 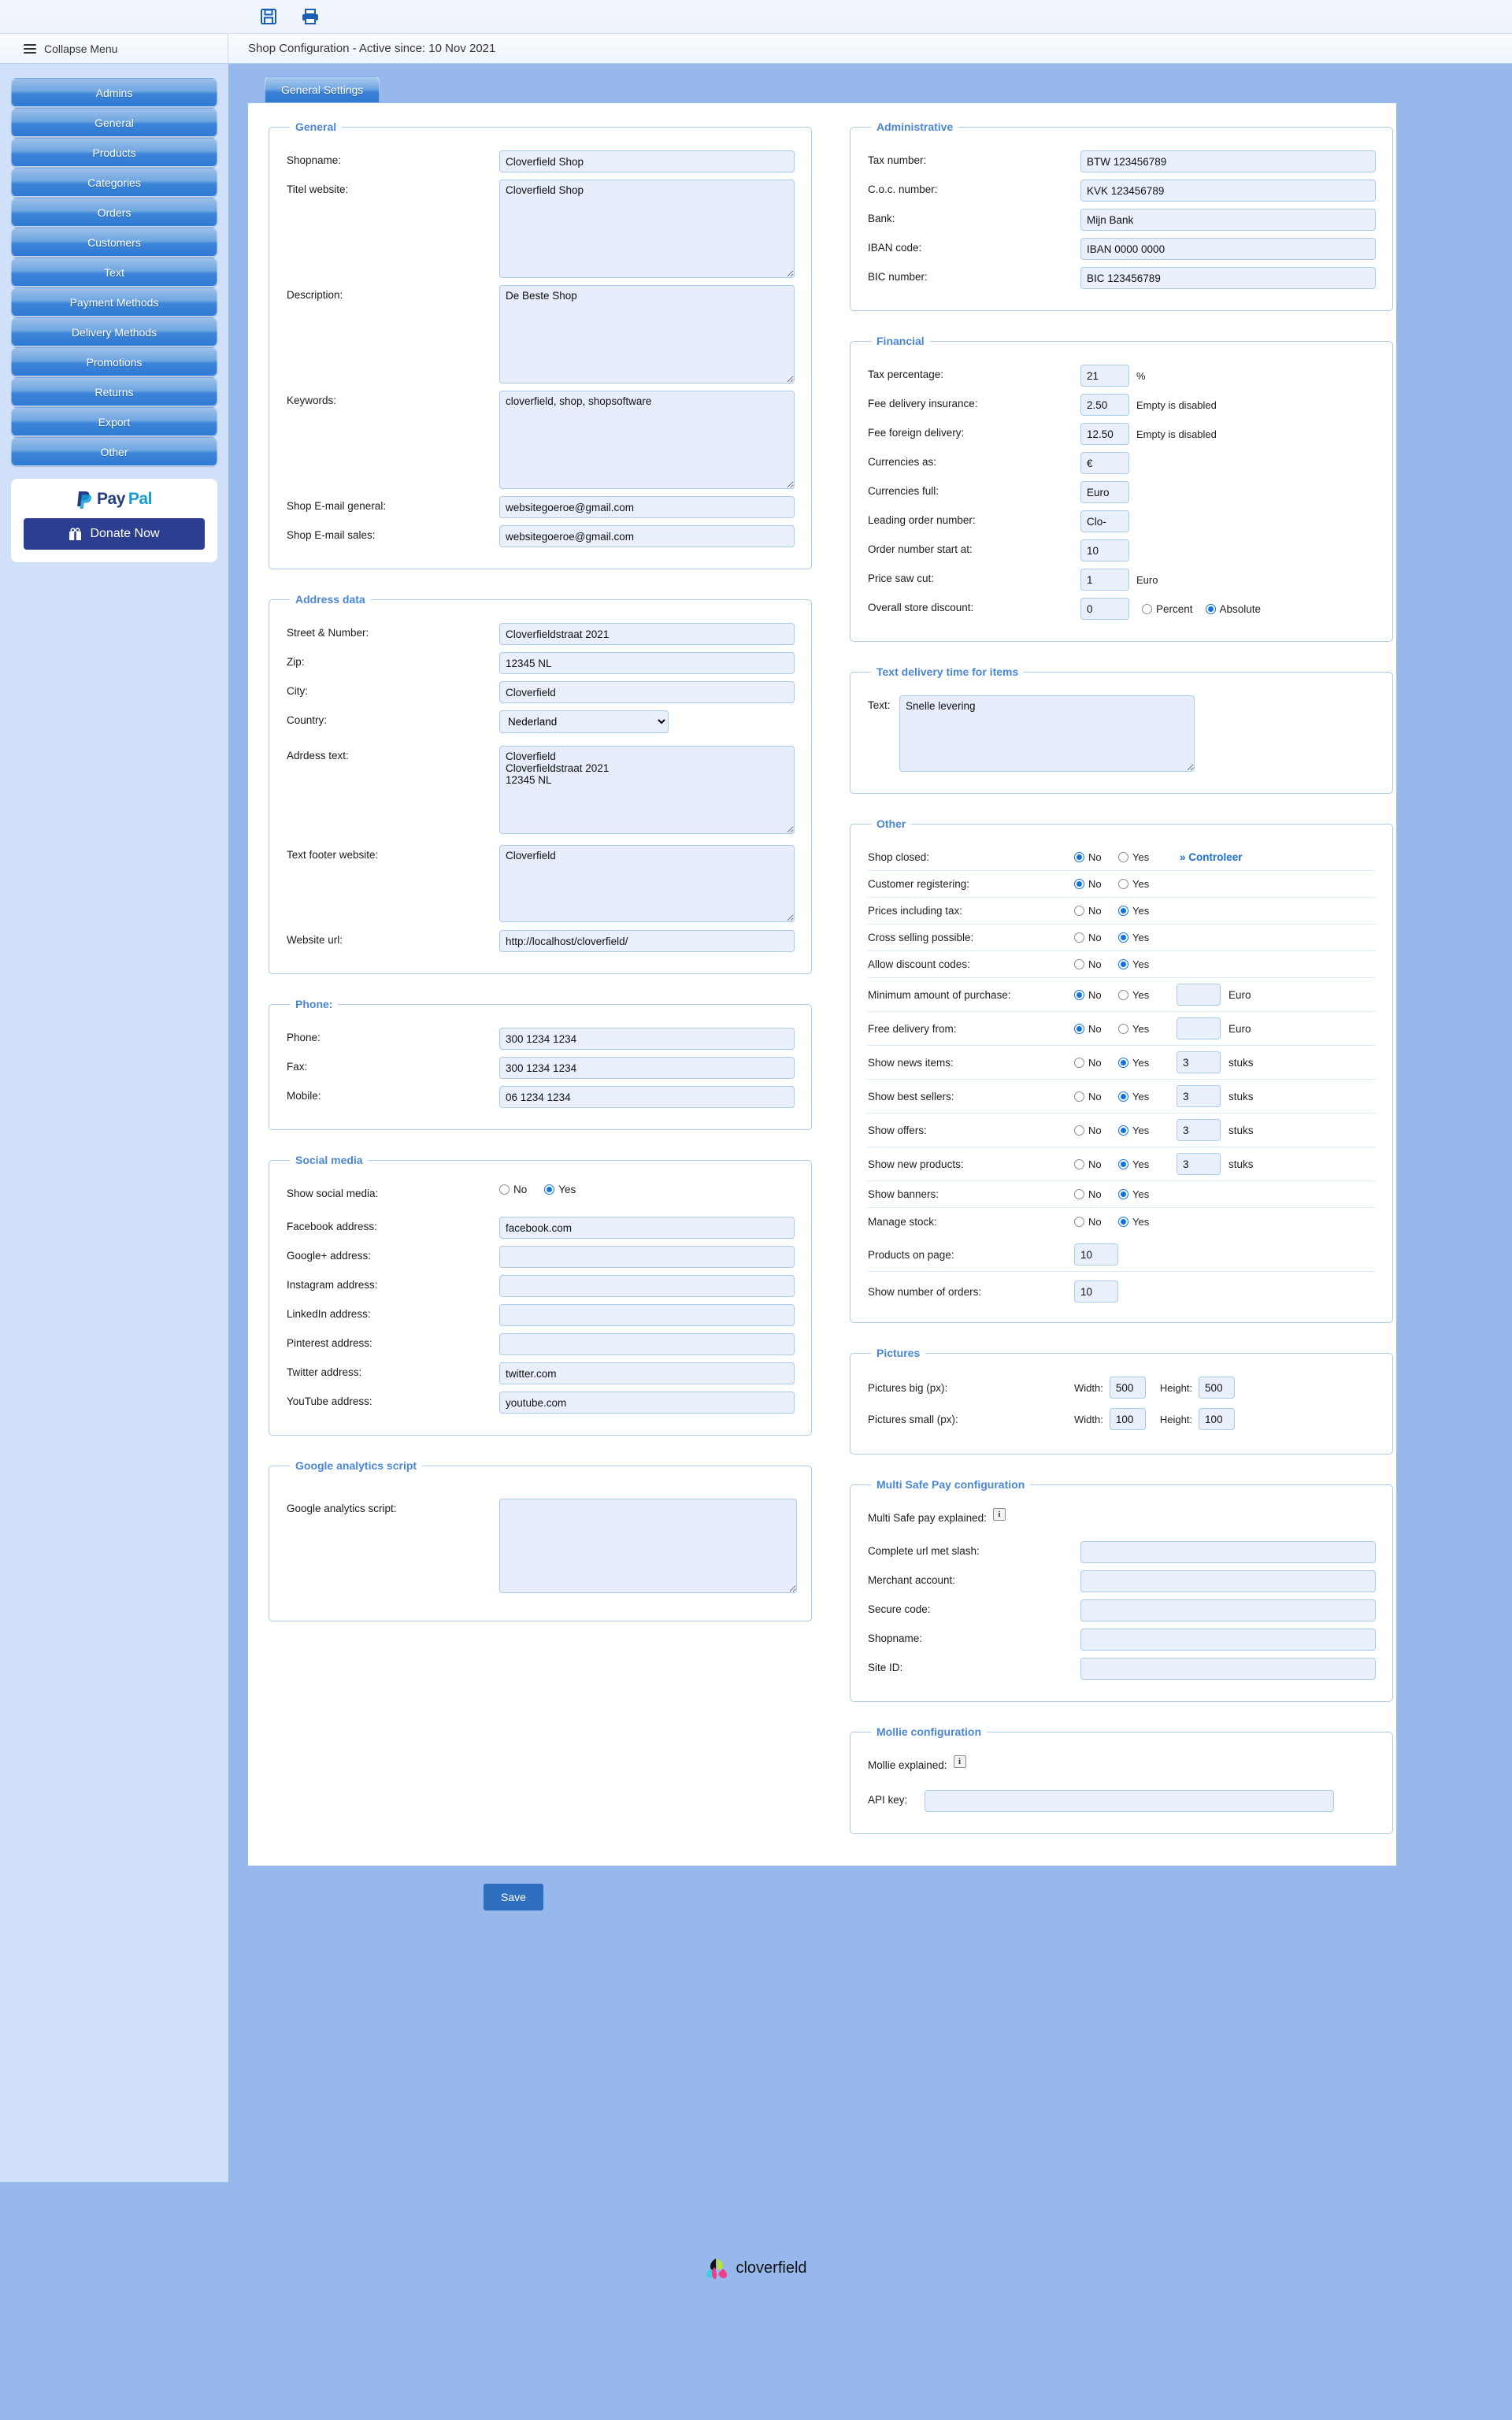 What do you see at coordinates (114, 272) in the screenshot?
I see `sidebar-item-text: Text` at bounding box center [114, 272].